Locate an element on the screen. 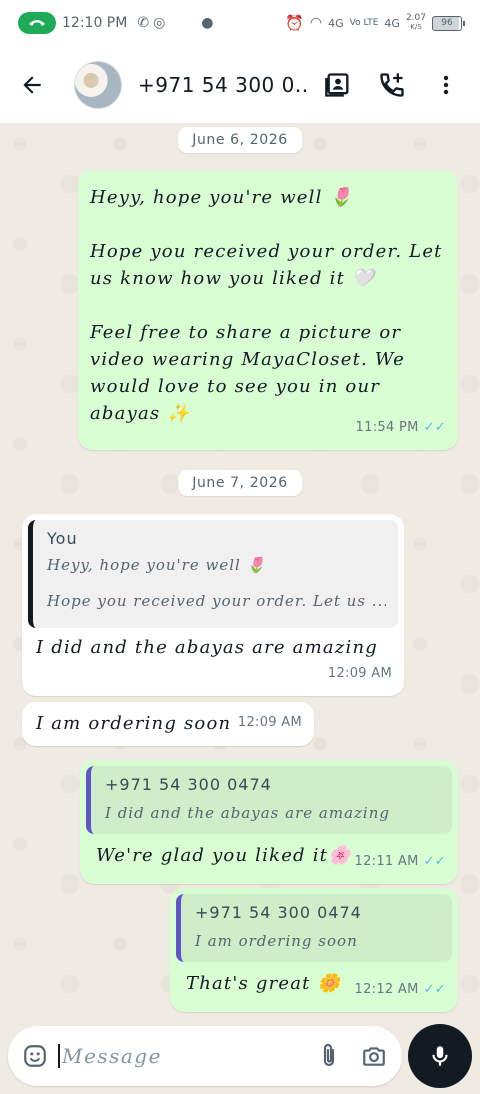 This screenshot has height=1094, width=480. battery-icon: 96 is located at coordinates (448, 23).